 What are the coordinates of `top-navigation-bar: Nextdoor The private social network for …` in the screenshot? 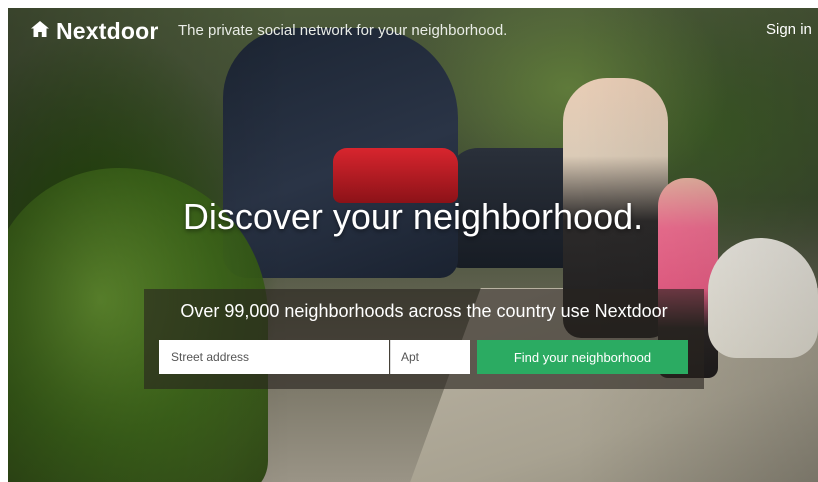 It's located at (413, 28).